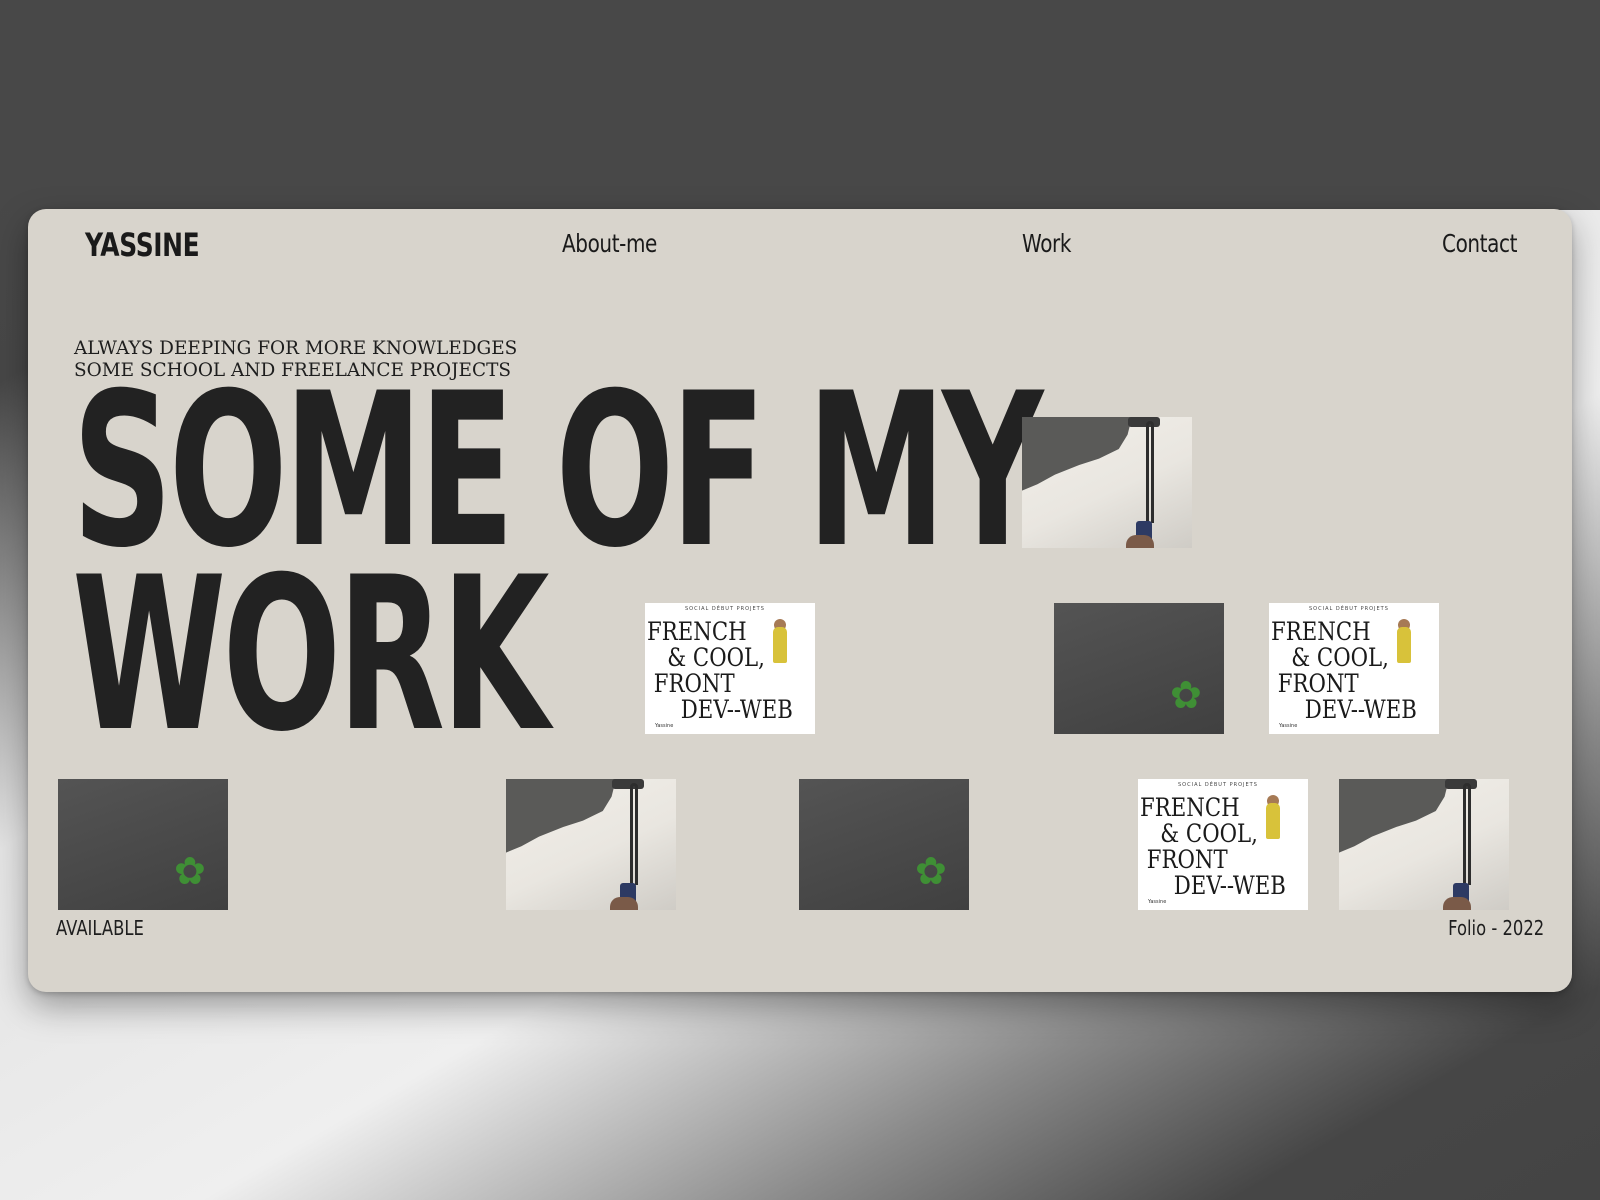  I want to click on nav-about-me-link: About-me, so click(609, 243).